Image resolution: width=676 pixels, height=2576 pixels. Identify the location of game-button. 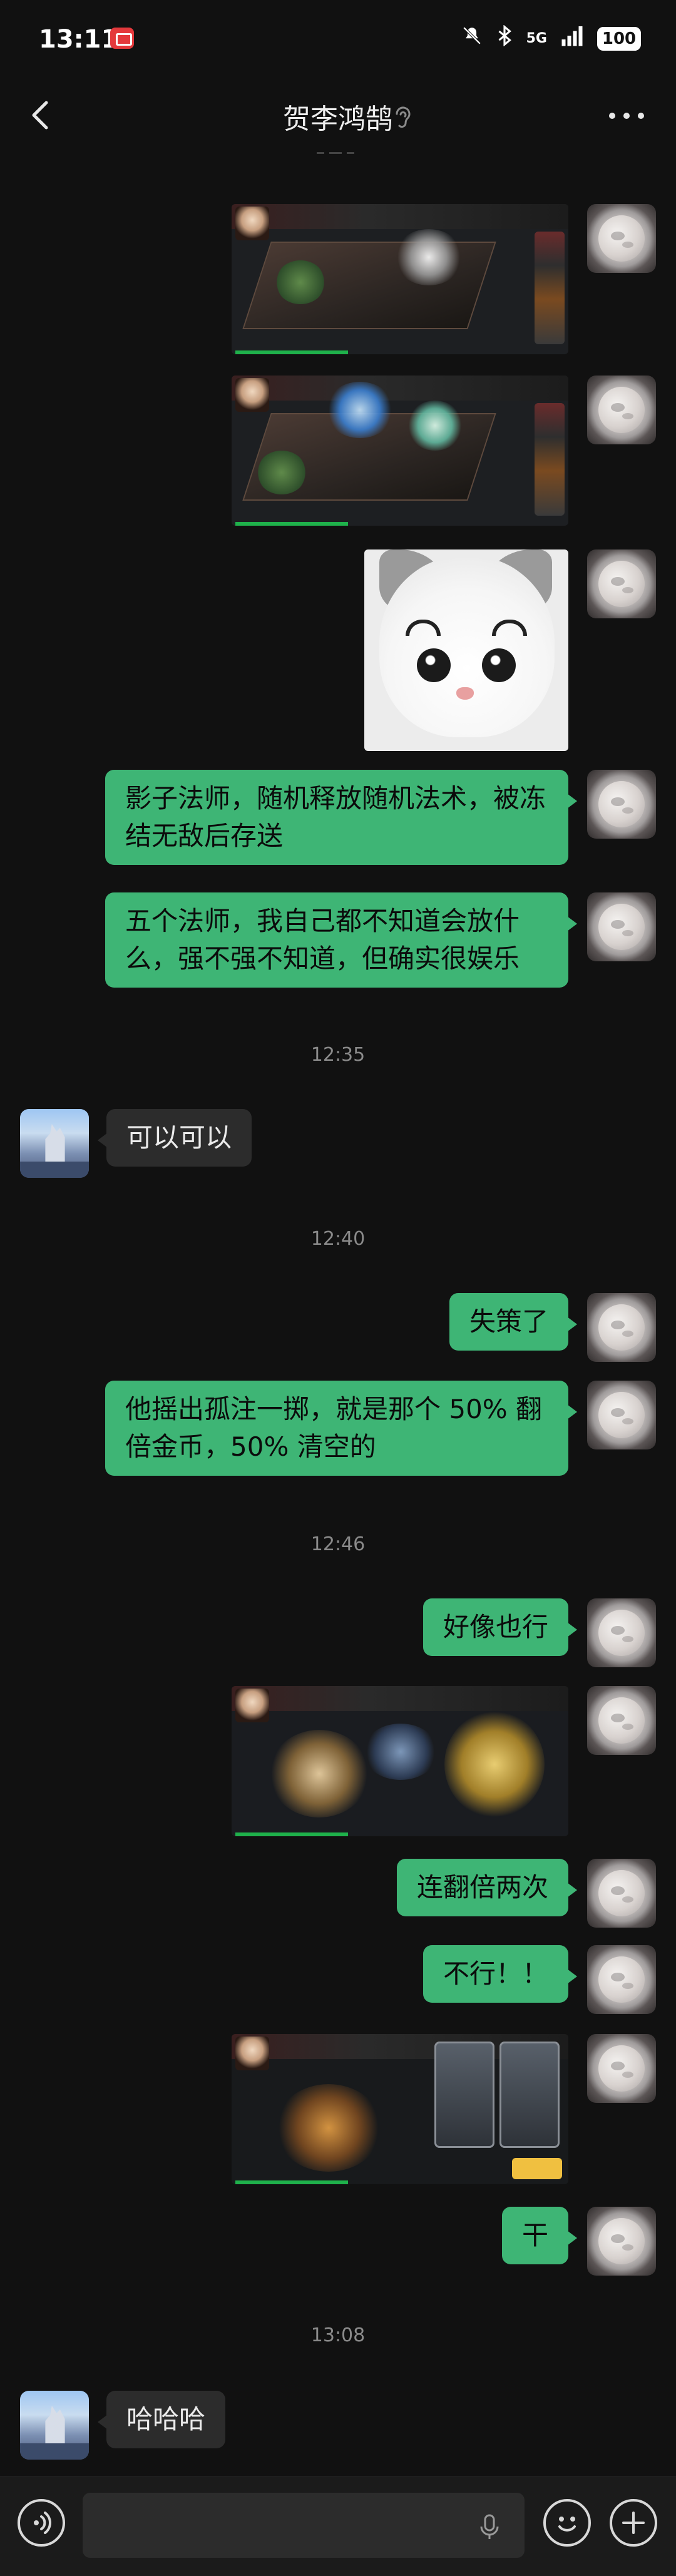
(537, 2168).